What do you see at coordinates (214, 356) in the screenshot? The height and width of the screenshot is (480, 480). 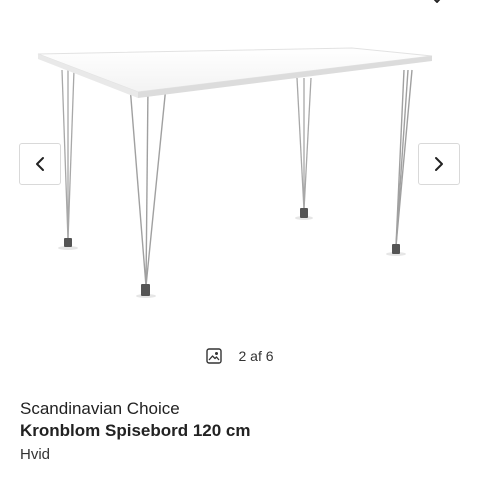 I see `image-icon` at bounding box center [214, 356].